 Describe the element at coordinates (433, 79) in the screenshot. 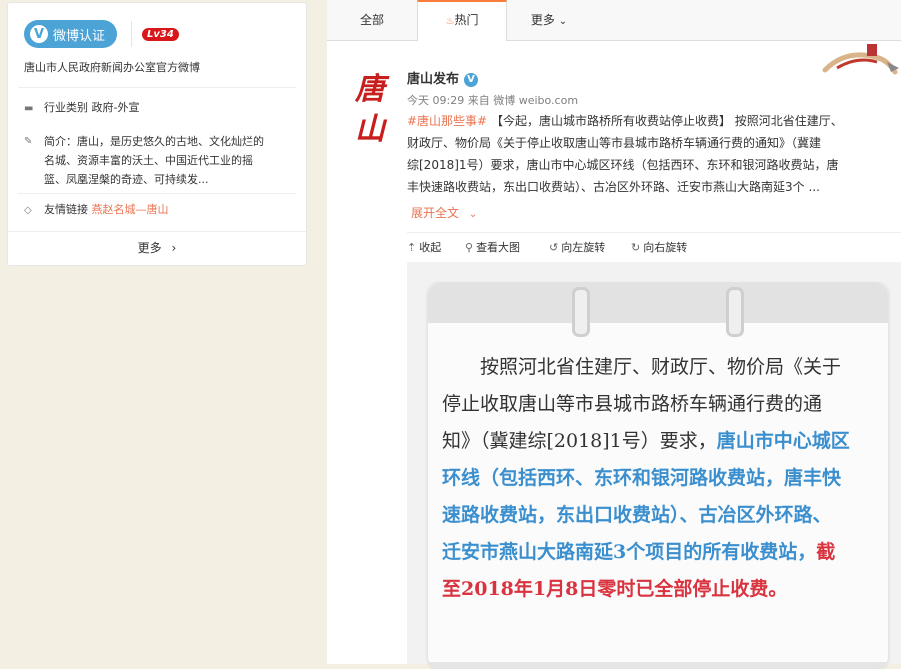

I see `author-name: 唐山发布` at that location.